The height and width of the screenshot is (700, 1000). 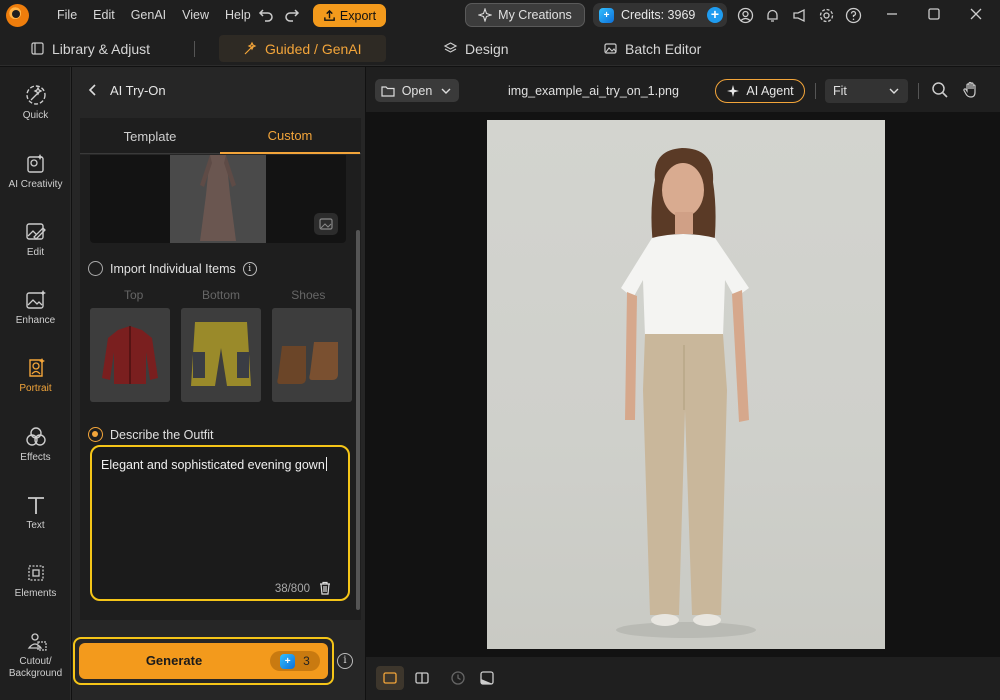 I want to click on sparkle-icon, so click(x=485, y=15).